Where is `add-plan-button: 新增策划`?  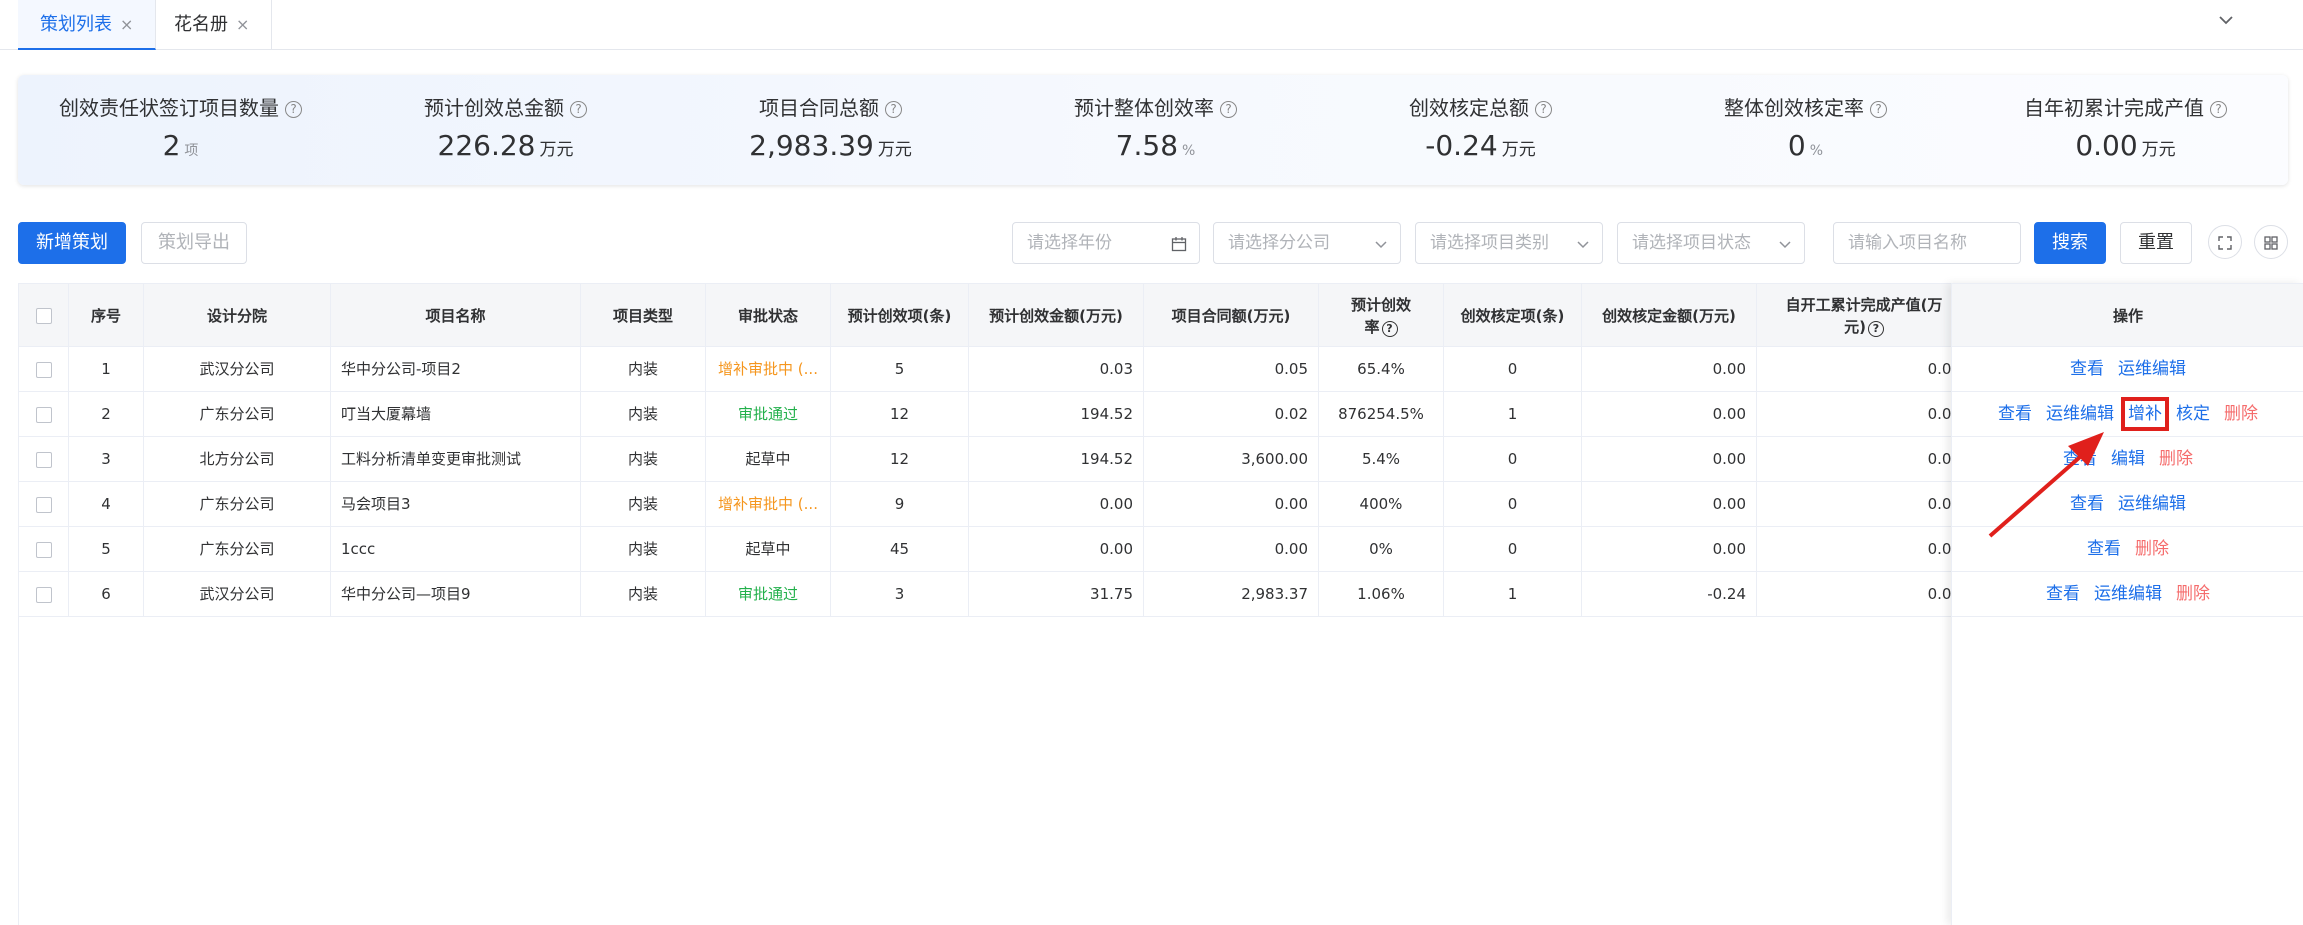 add-plan-button: 新增策划 is located at coordinates (72, 243).